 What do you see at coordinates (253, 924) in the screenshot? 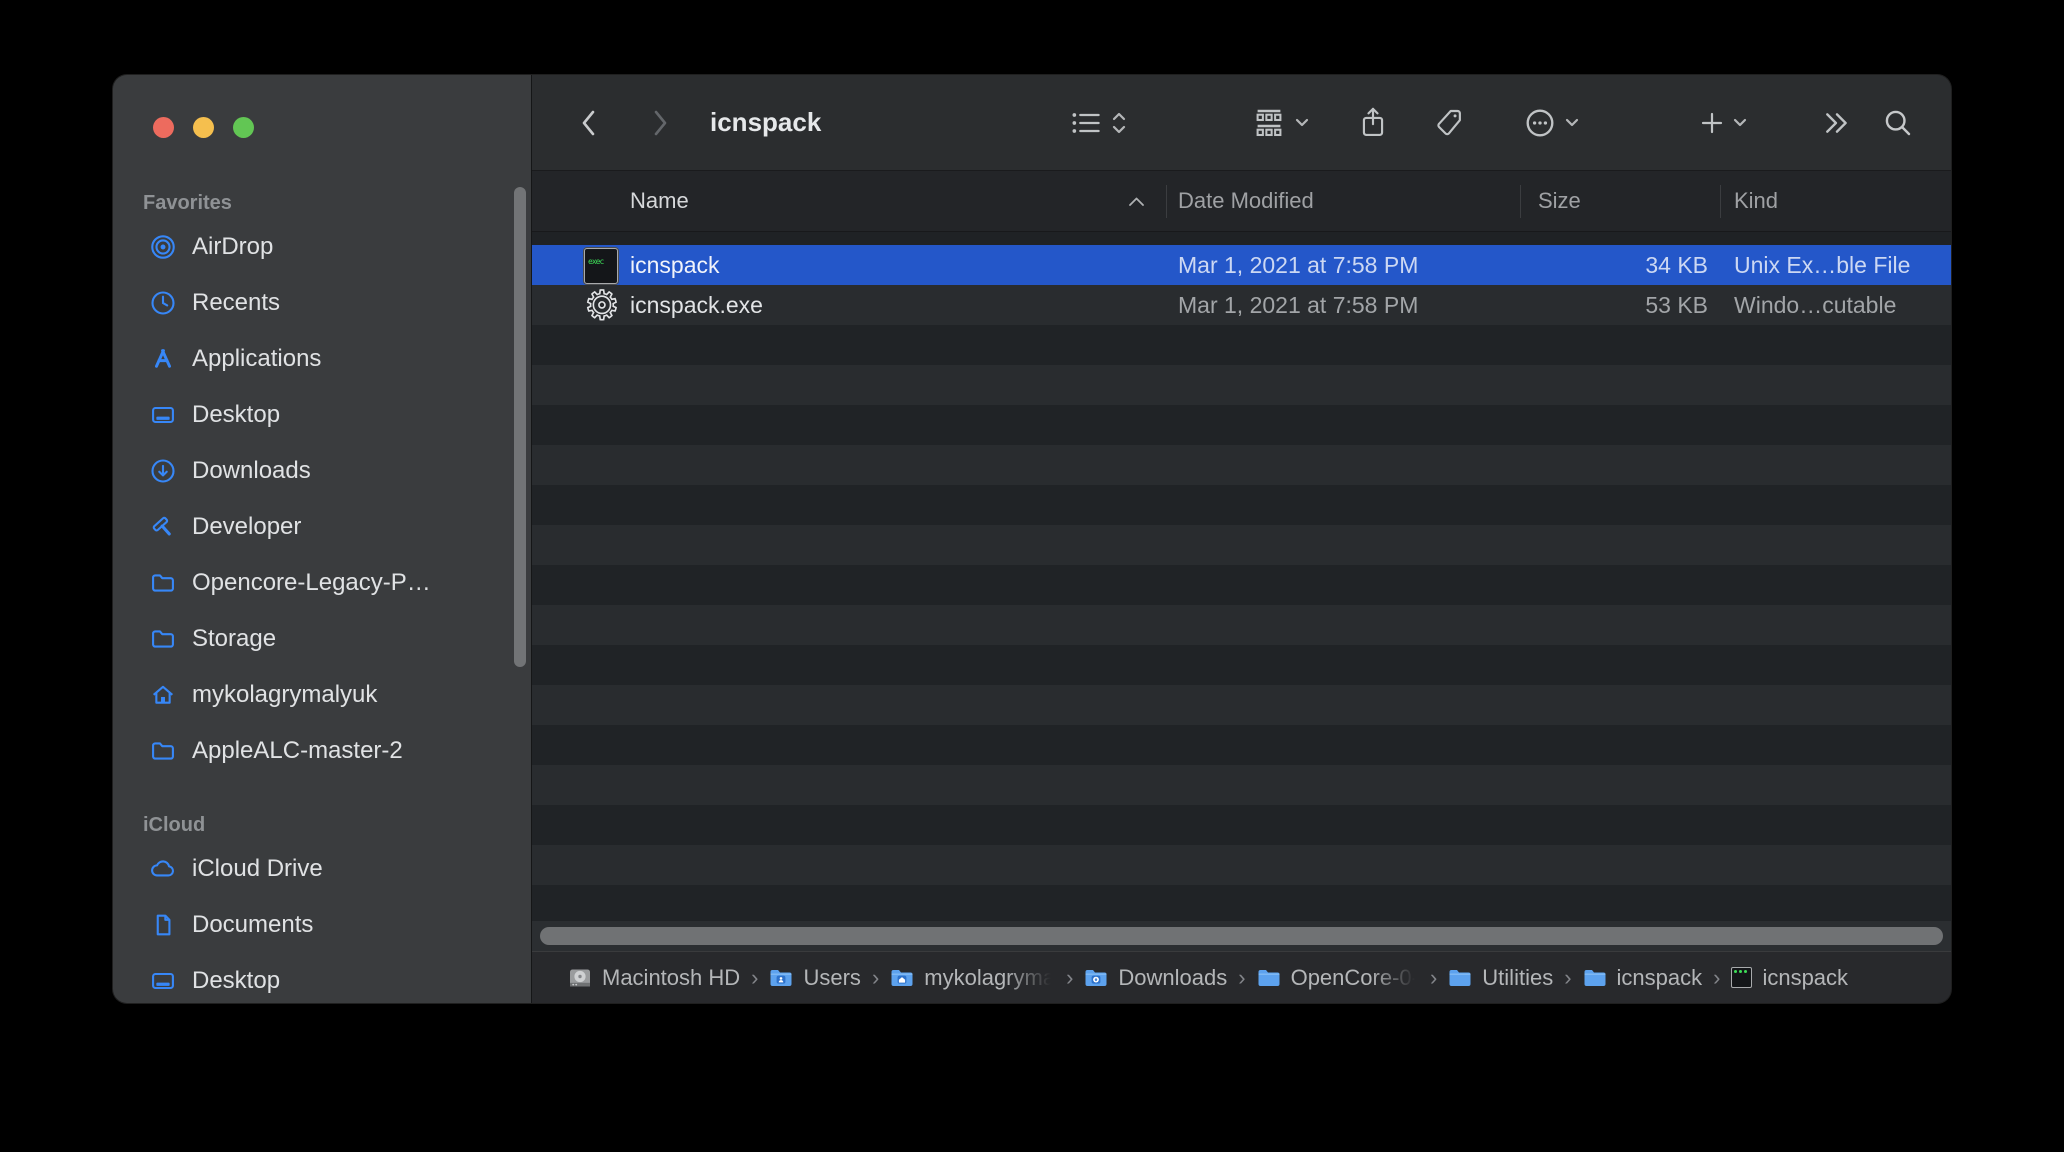
I see `sidebar-item-label: Documents` at bounding box center [253, 924].